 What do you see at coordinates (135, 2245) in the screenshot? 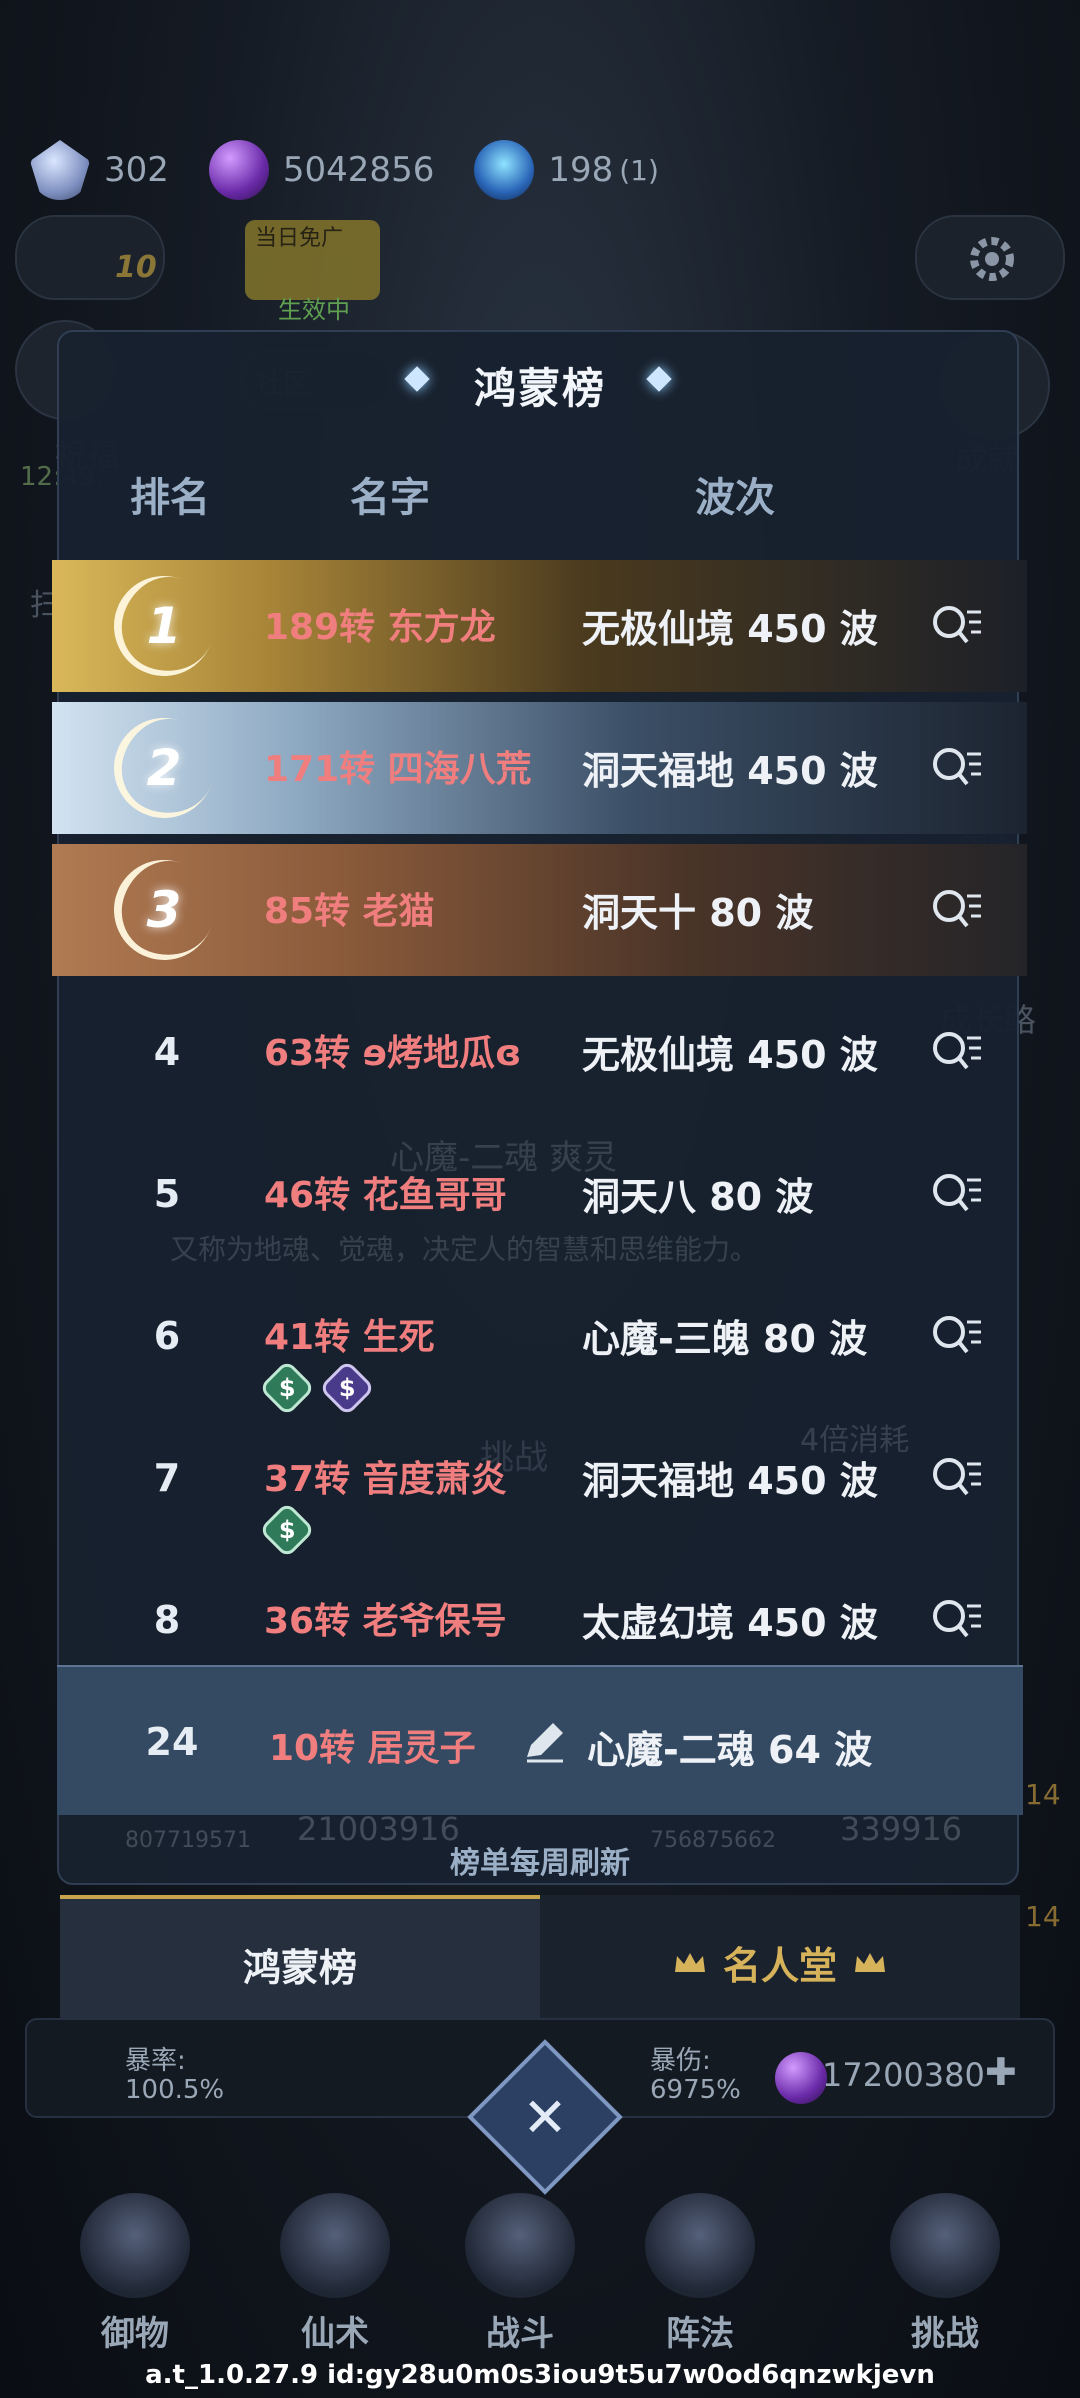
I see `sword-icon` at bounding box center [135, 2245].